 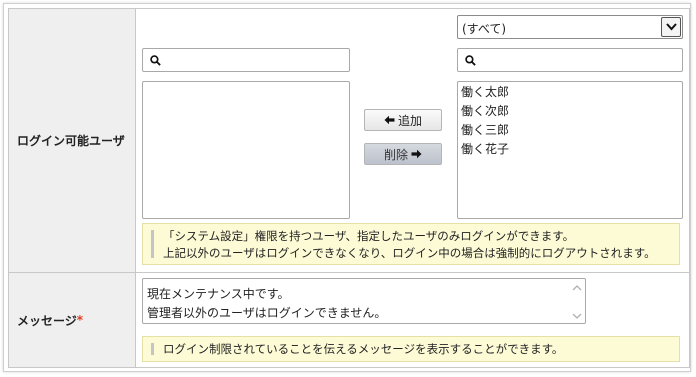 What do you see at coordinates (255, 60) in the screenshot?
I see `available-users-search-input` at bounding box center [255, 60].